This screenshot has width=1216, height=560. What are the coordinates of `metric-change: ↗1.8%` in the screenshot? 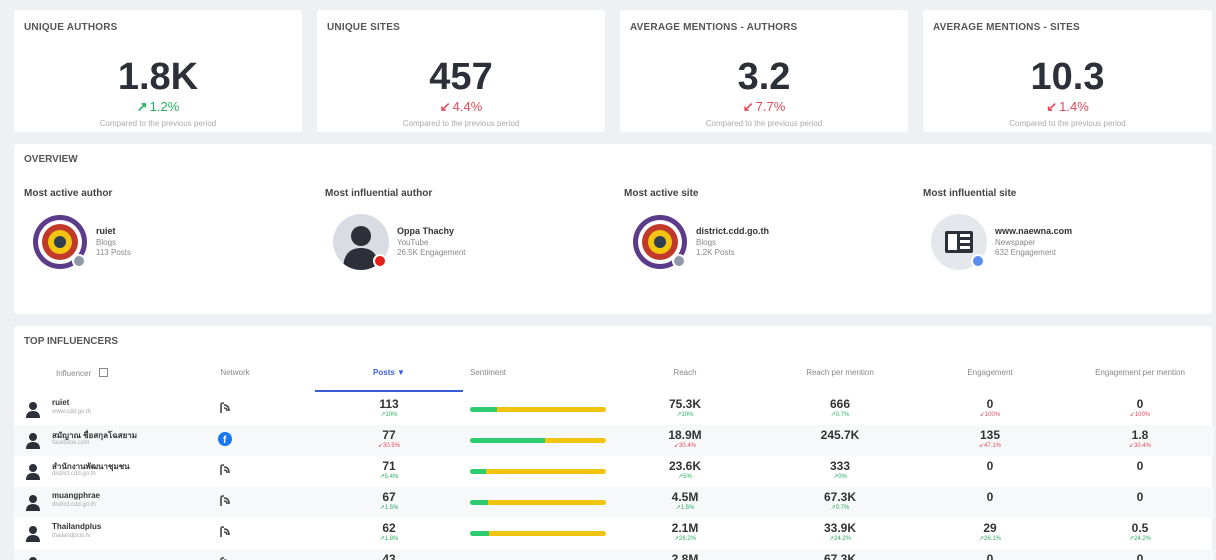 It's located at (389, 539).